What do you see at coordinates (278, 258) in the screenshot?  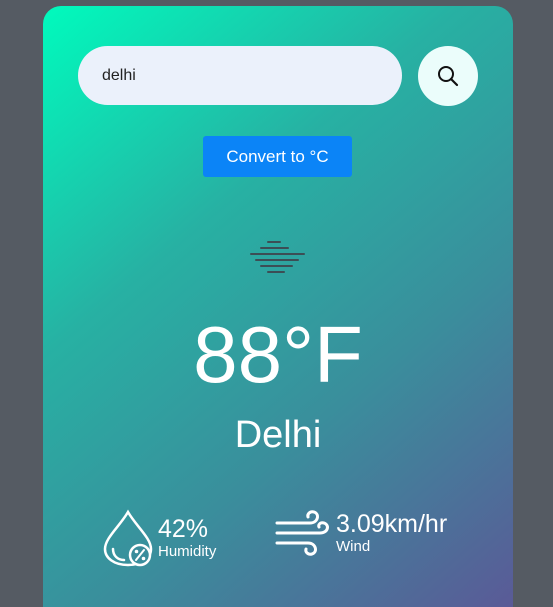 I see `mist-icon` at bounding box center [278, 258].